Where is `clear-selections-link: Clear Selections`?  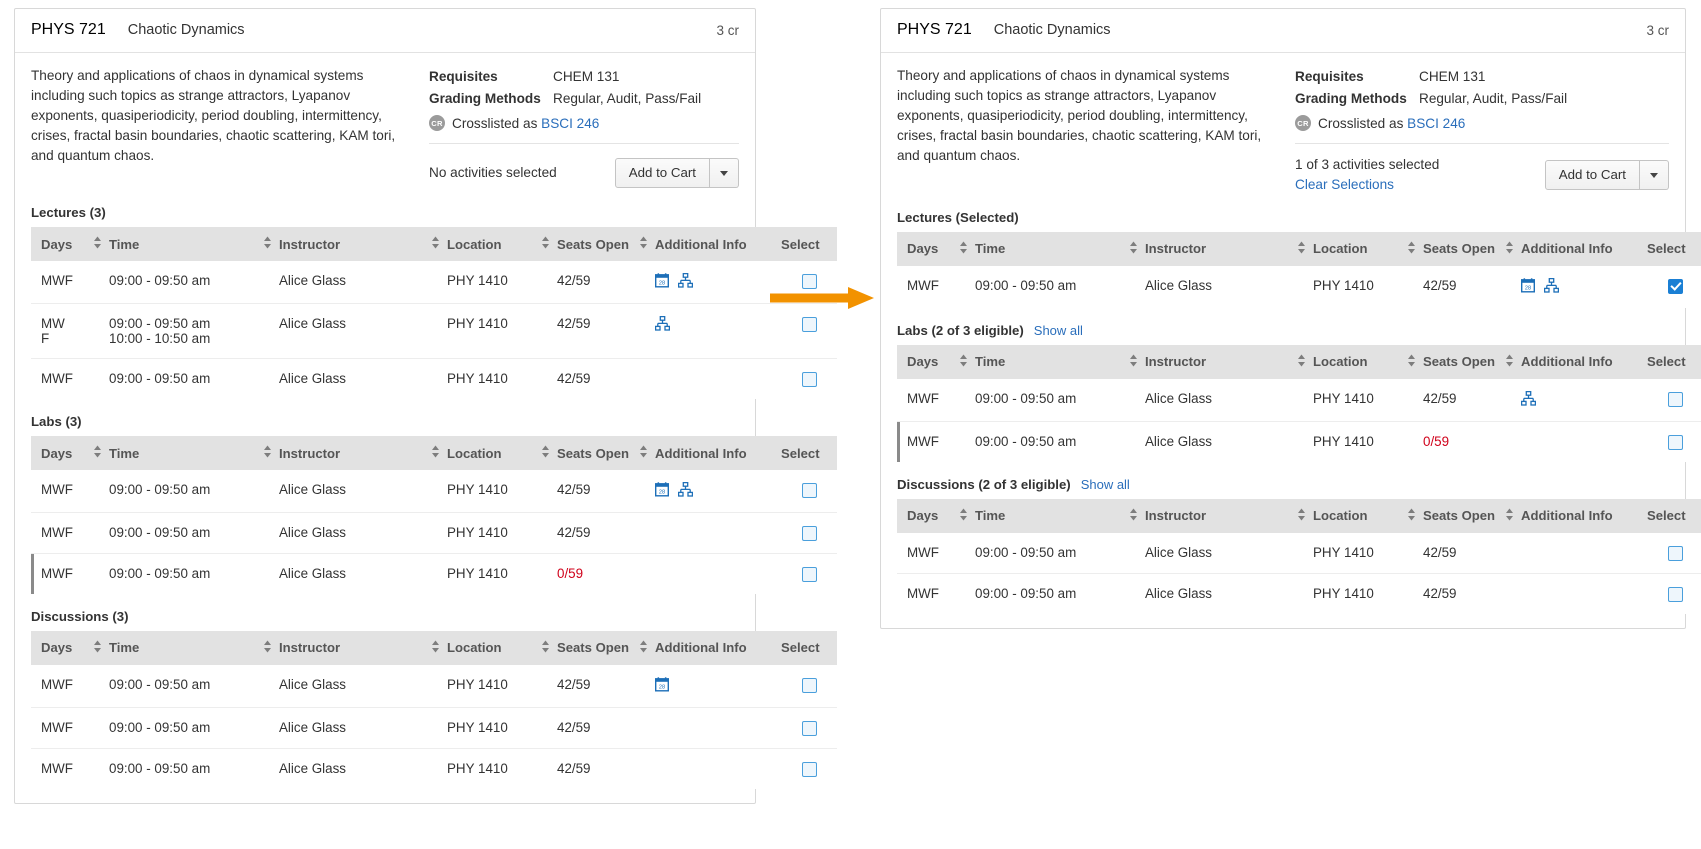 clear-selections-link: Clear Selections is located at coordinates (1420, 185).